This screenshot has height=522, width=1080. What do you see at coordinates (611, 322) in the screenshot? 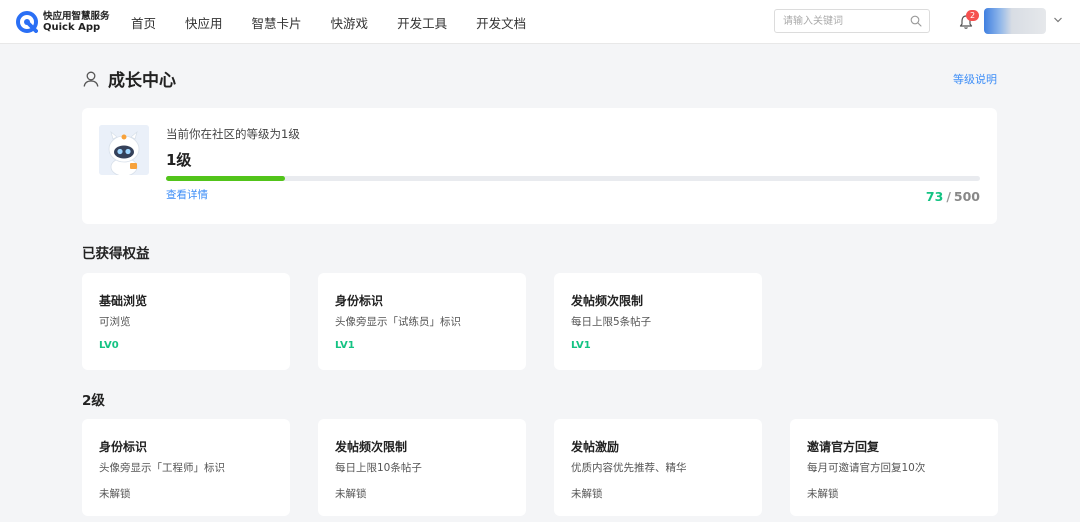
I see `benefit-desc: 每日上限5条帖子` at bounding box center [611, 322].